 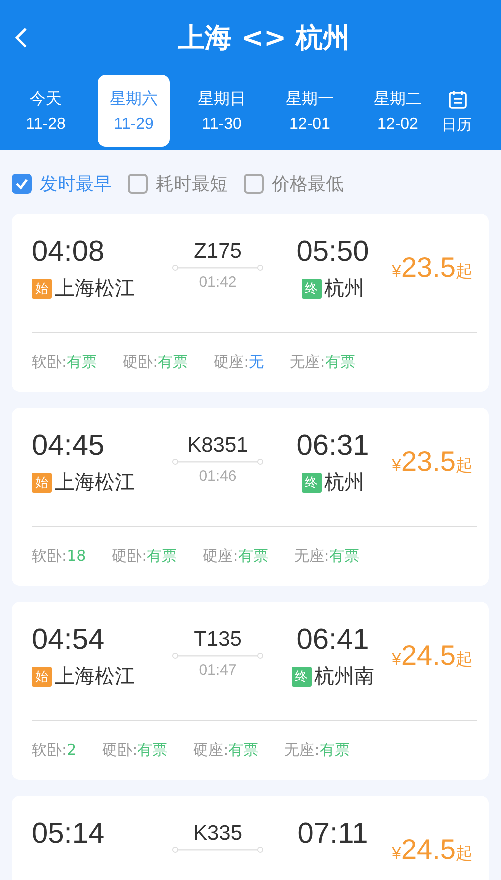 I want to click on departure-time: 04:54, so click(x=68, y=640).